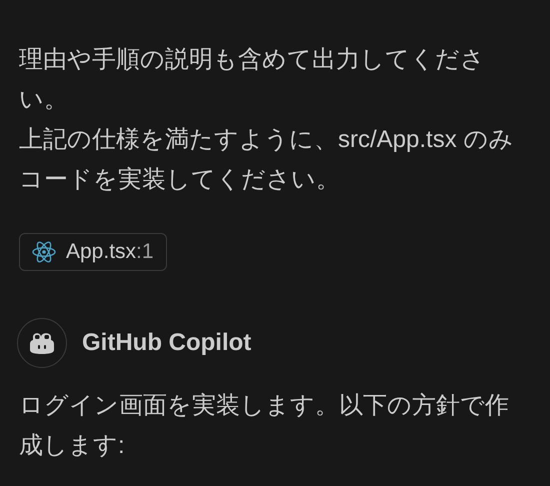 The image size is (550, 486). What do you see at coordinates (44, 252) in the screenshot?
I see `atom-icon` at bounding box center [44, 252].